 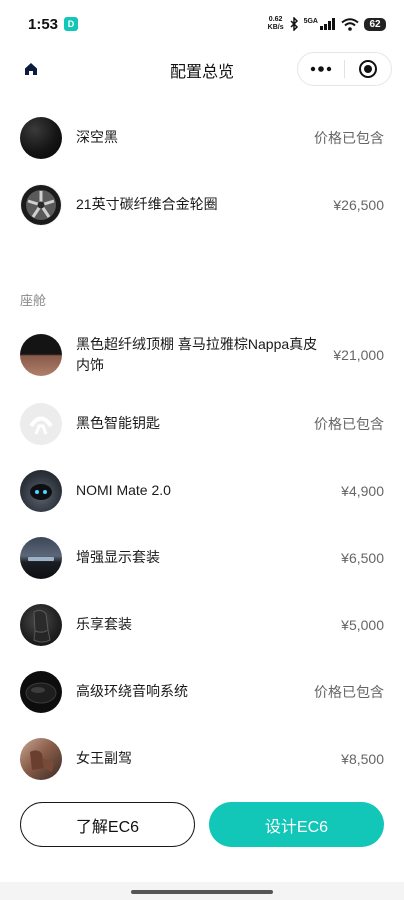 I want to click on battery-indicator: 62, so click(x=375, y=24).